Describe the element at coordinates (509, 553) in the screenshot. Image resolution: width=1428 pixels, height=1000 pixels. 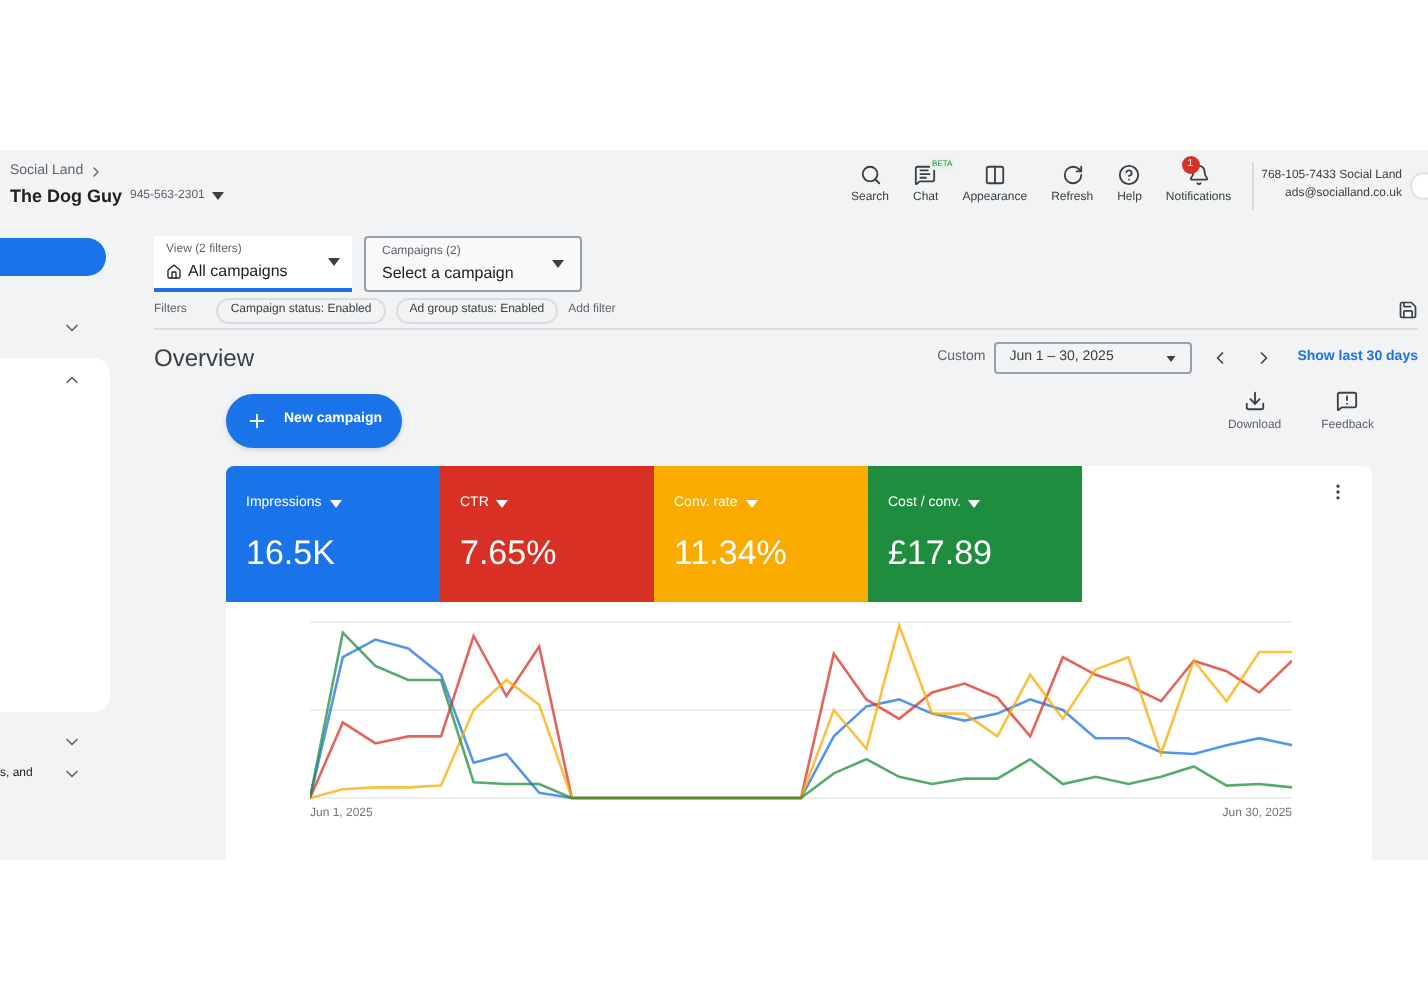
I see `metric-value: 7.65%` at that location.